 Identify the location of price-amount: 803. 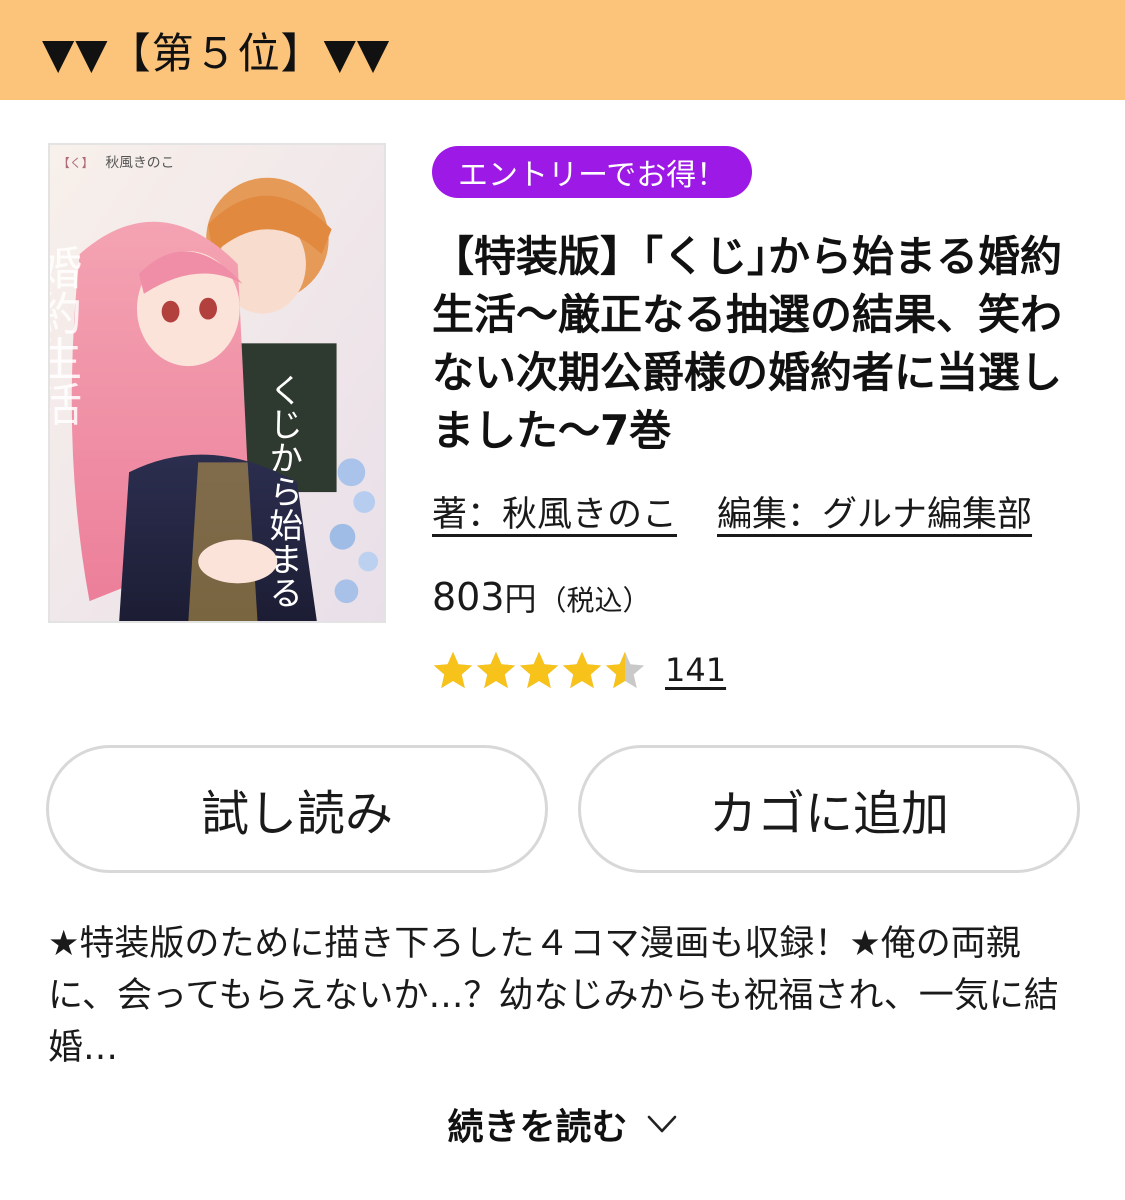
(468, 597).